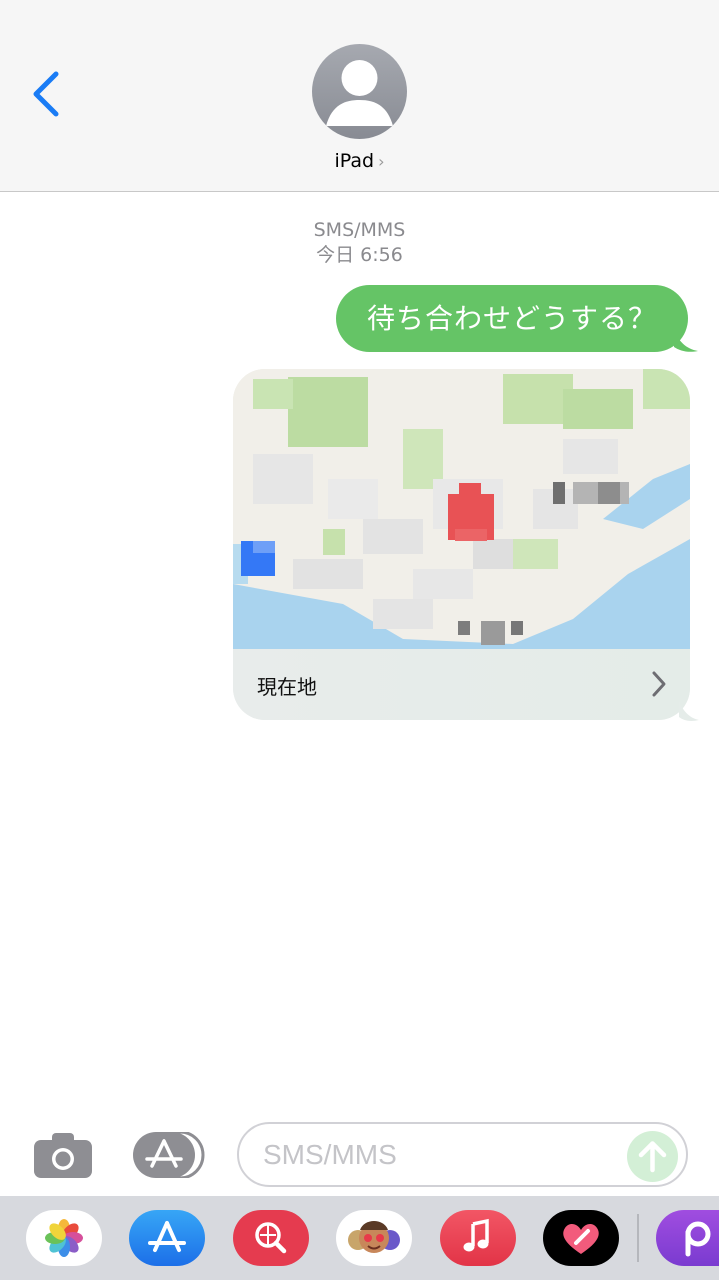 The height and width of the screenshot is (1280, 719). I want to click on message-input, so click(448, 1155).